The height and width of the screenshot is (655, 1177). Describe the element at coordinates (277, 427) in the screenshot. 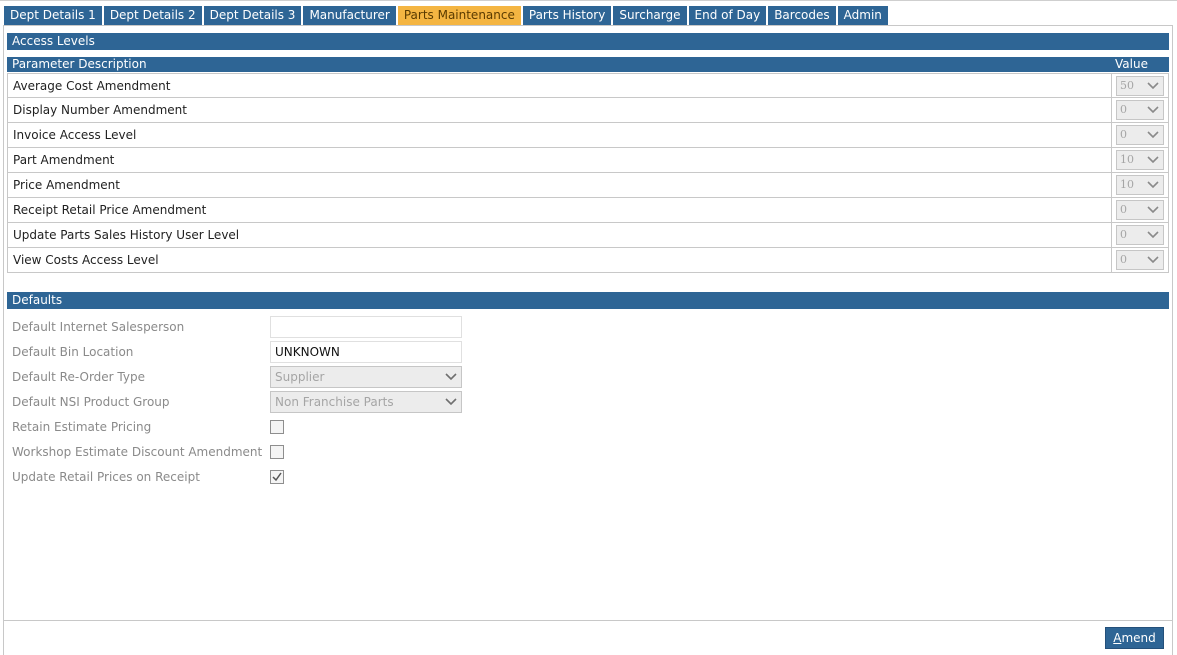

I see `retain-estimate-pricing-checkbox` at that location.